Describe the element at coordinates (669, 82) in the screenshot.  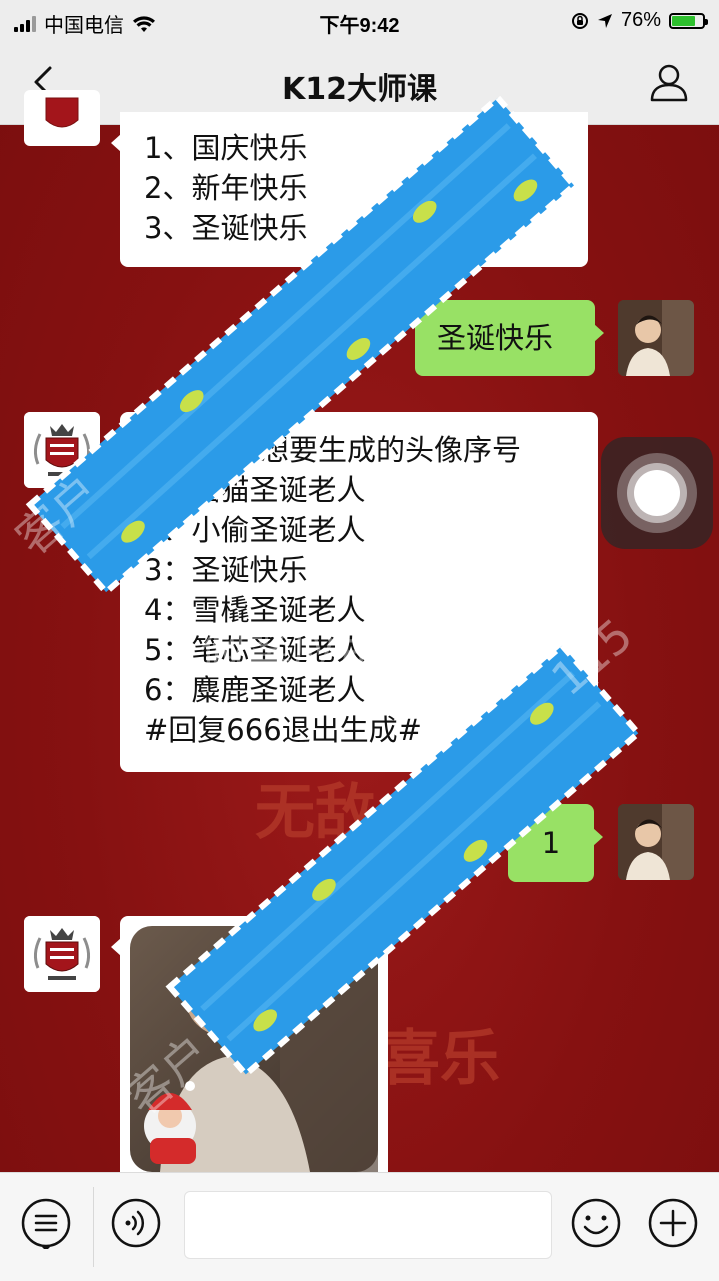
I see `chat-info-button` at that location.